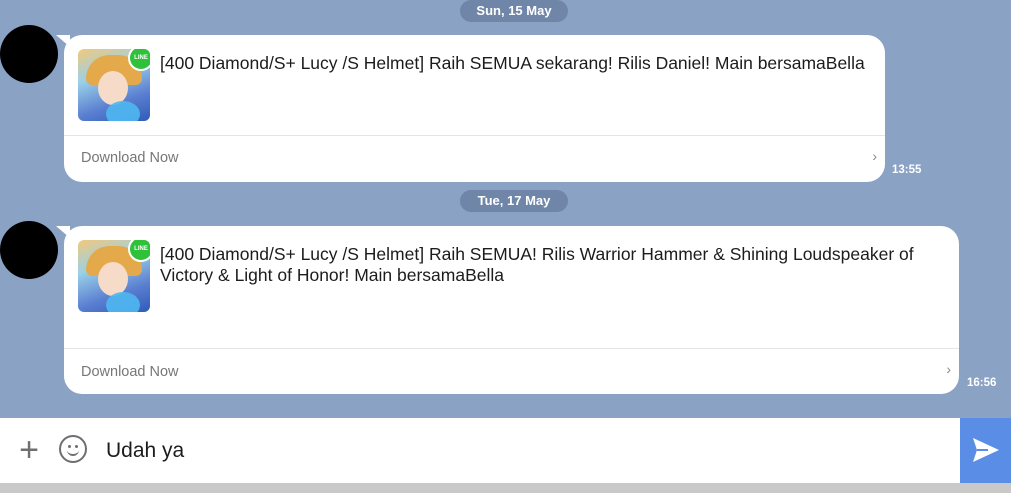 This screenshot has height=493, width=1011. I want to click on smiley-icon, so click(73, 449).